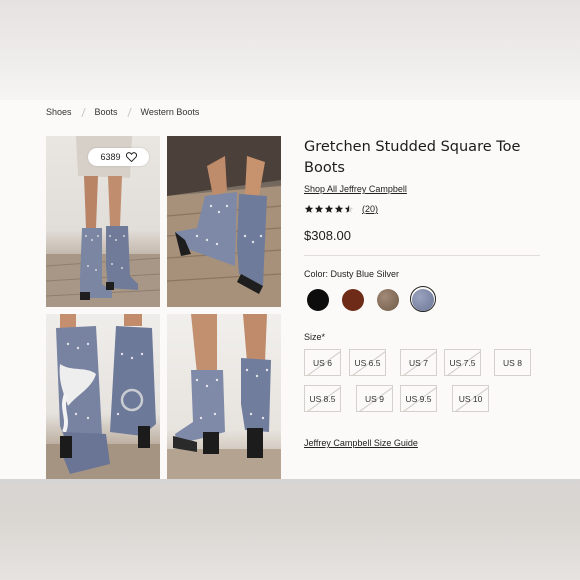 Image resolution: width=580 pixels, height=580 pixels. I want to click on breadcrumb-shoes: Shoes, so click(59, 112).